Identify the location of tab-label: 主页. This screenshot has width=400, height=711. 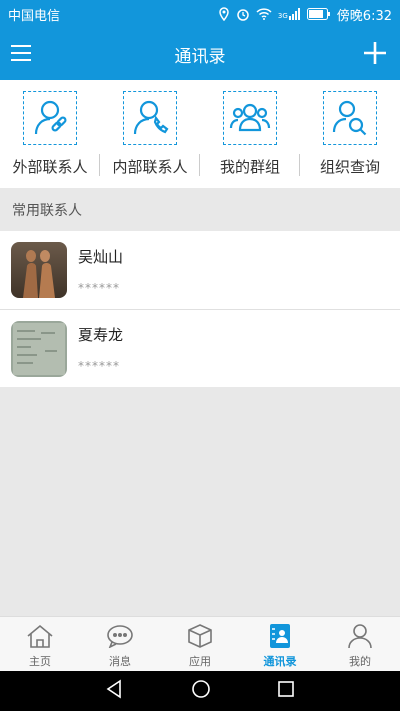
(40, 661).